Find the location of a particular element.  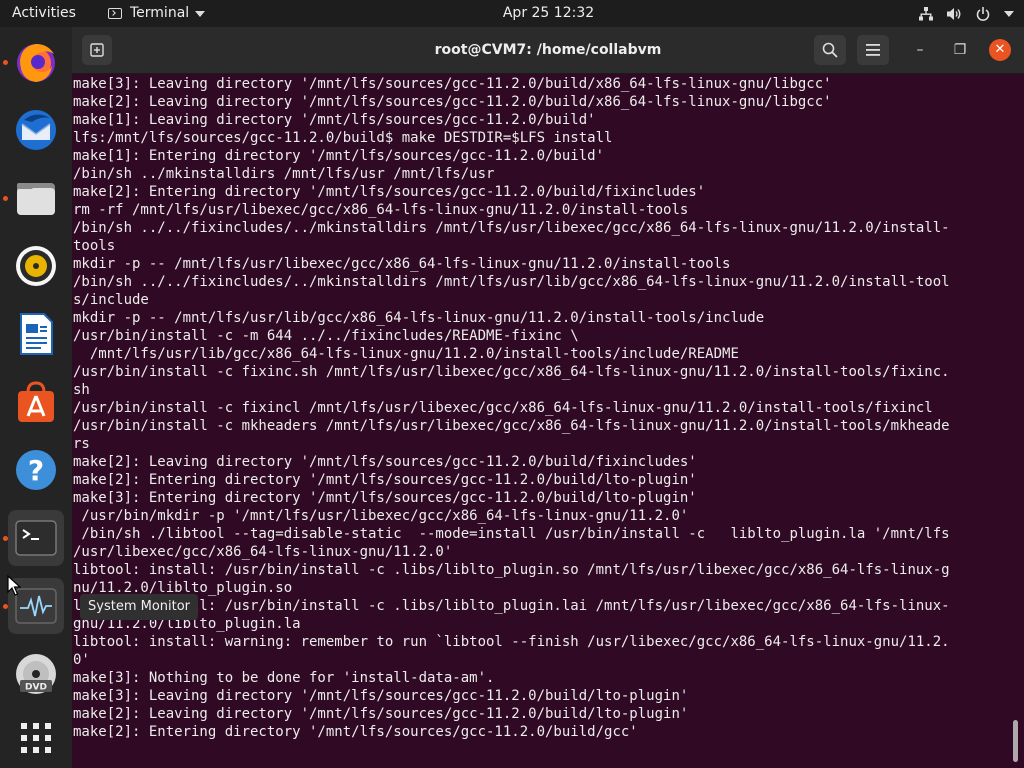

writer-icon is located at coordinates (36, 334).